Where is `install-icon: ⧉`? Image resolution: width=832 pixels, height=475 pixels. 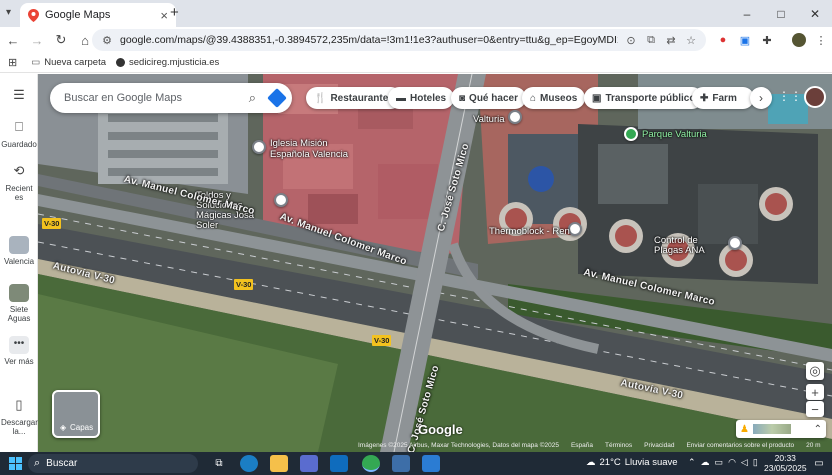
install-icon: ⧉ is located at coordinates (651, 40).